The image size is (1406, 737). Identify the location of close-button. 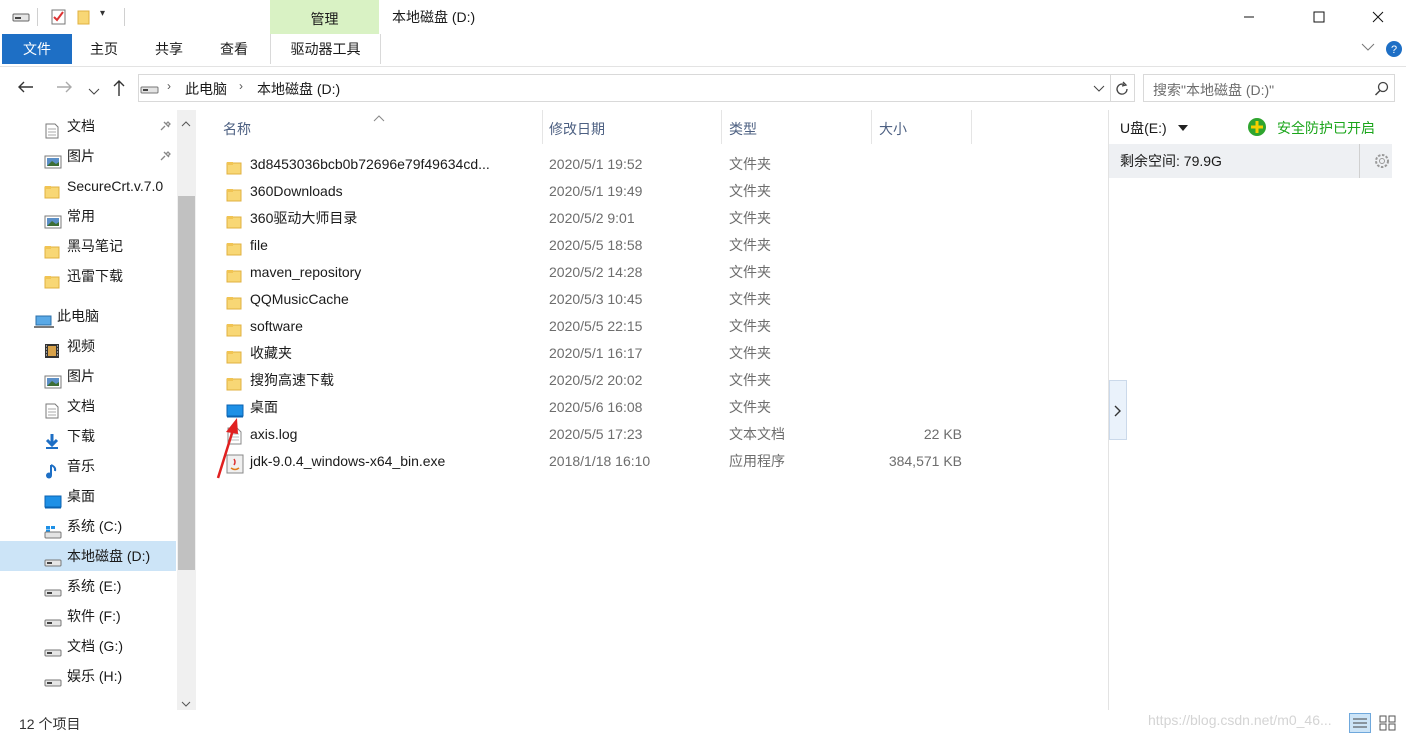
(1378, 17).